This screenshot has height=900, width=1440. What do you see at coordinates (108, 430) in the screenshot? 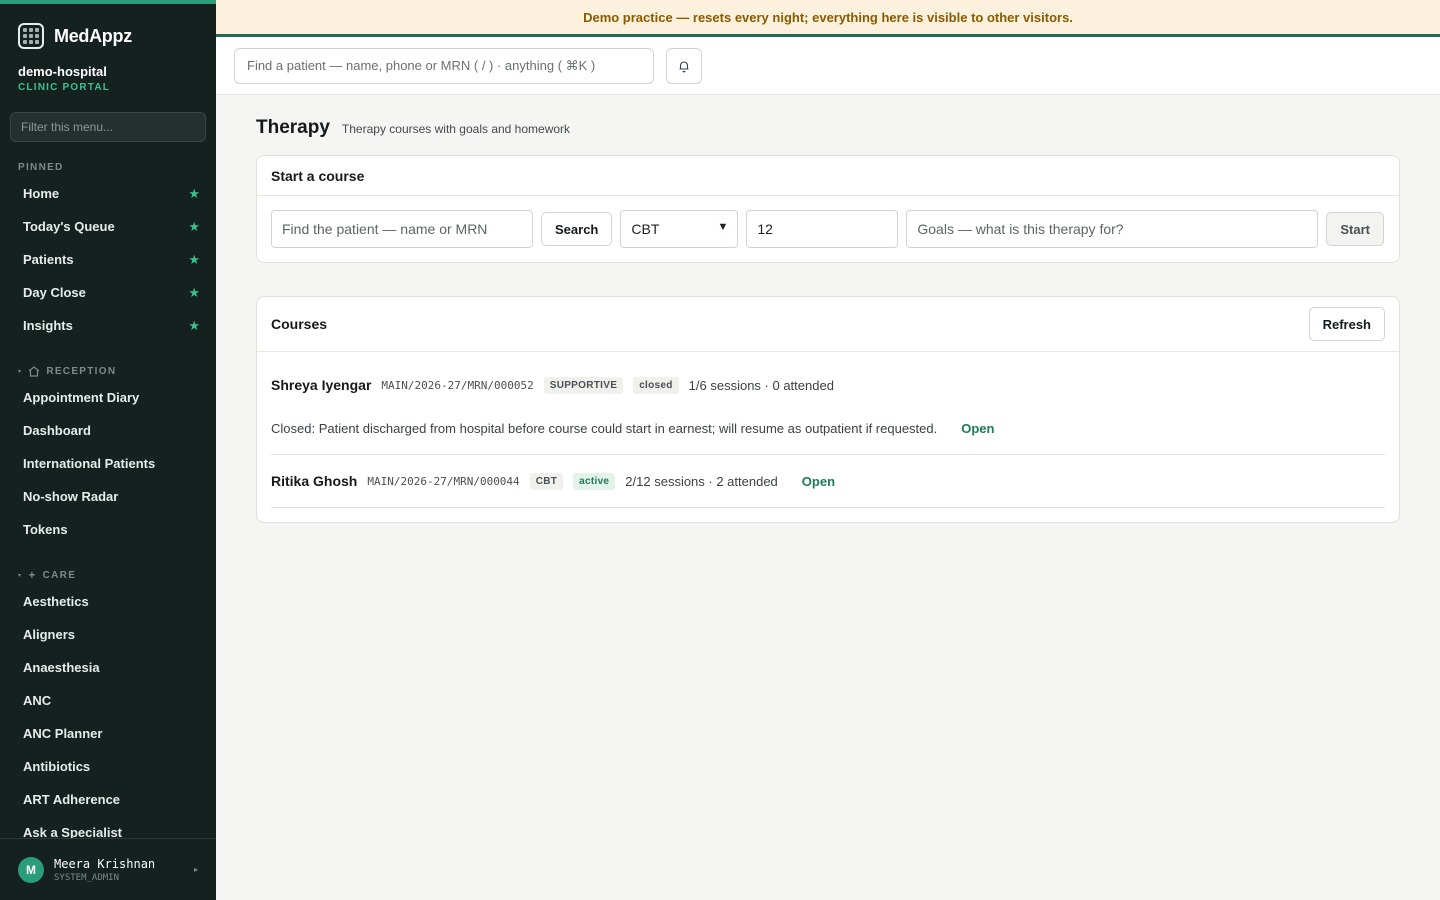
I see `sidebar-item-dashboard: Dashboard` at bounding box center [108, 430].